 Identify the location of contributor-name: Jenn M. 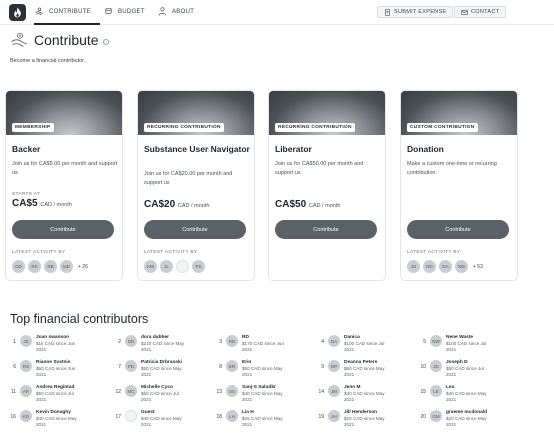
(352, 387).